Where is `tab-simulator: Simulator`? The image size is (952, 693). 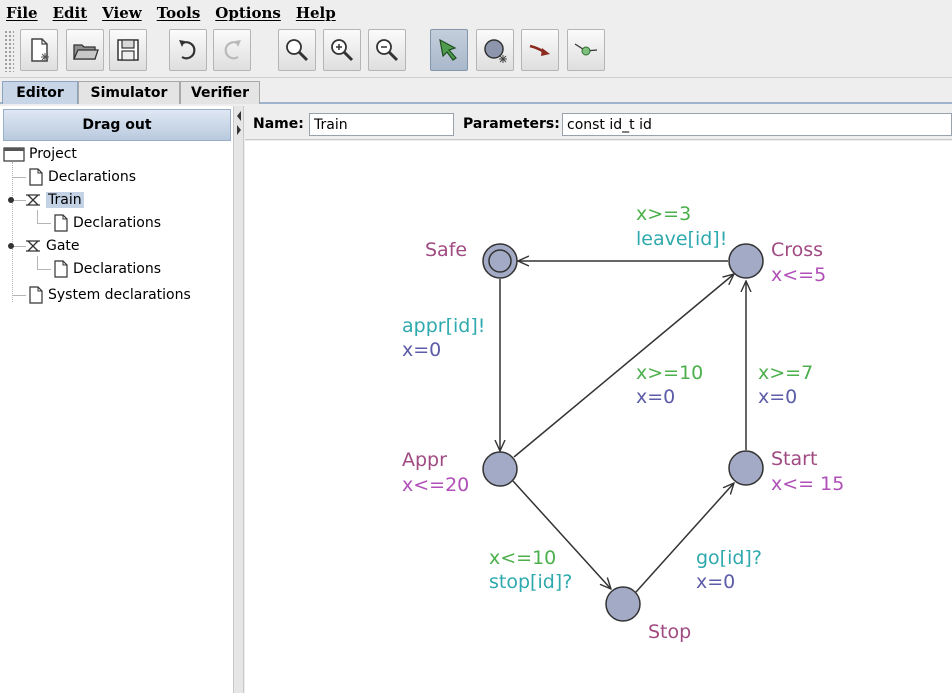
tab-simulator: Simulator is located at coordinates (129, 92).